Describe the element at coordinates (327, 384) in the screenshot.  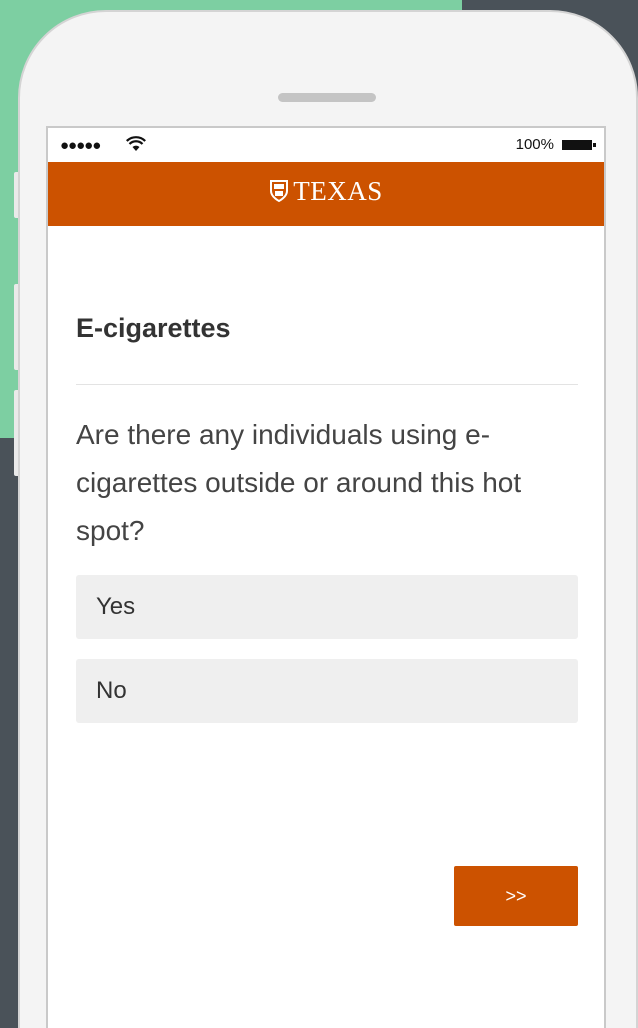
I see `divider` at that location.